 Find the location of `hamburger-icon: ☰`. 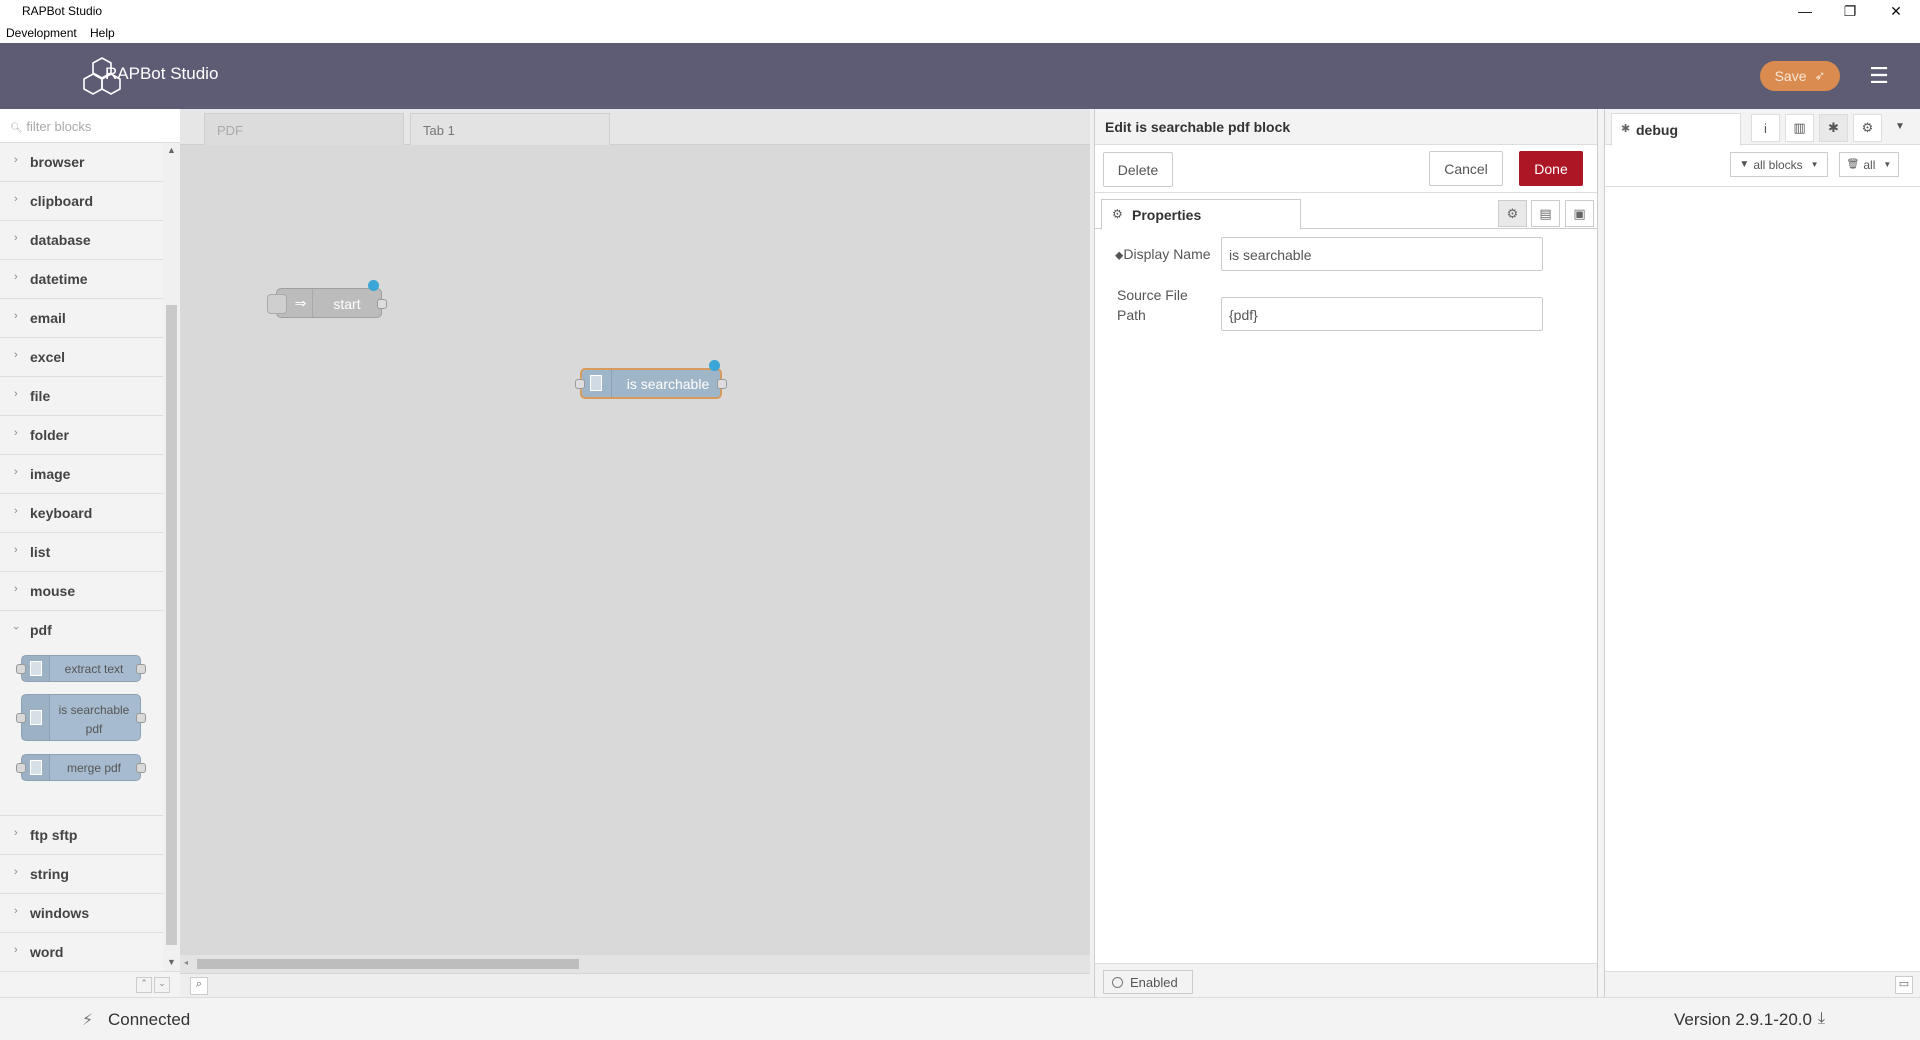

hamburger-icon: ☰ is located at coordinates (1879, 75).